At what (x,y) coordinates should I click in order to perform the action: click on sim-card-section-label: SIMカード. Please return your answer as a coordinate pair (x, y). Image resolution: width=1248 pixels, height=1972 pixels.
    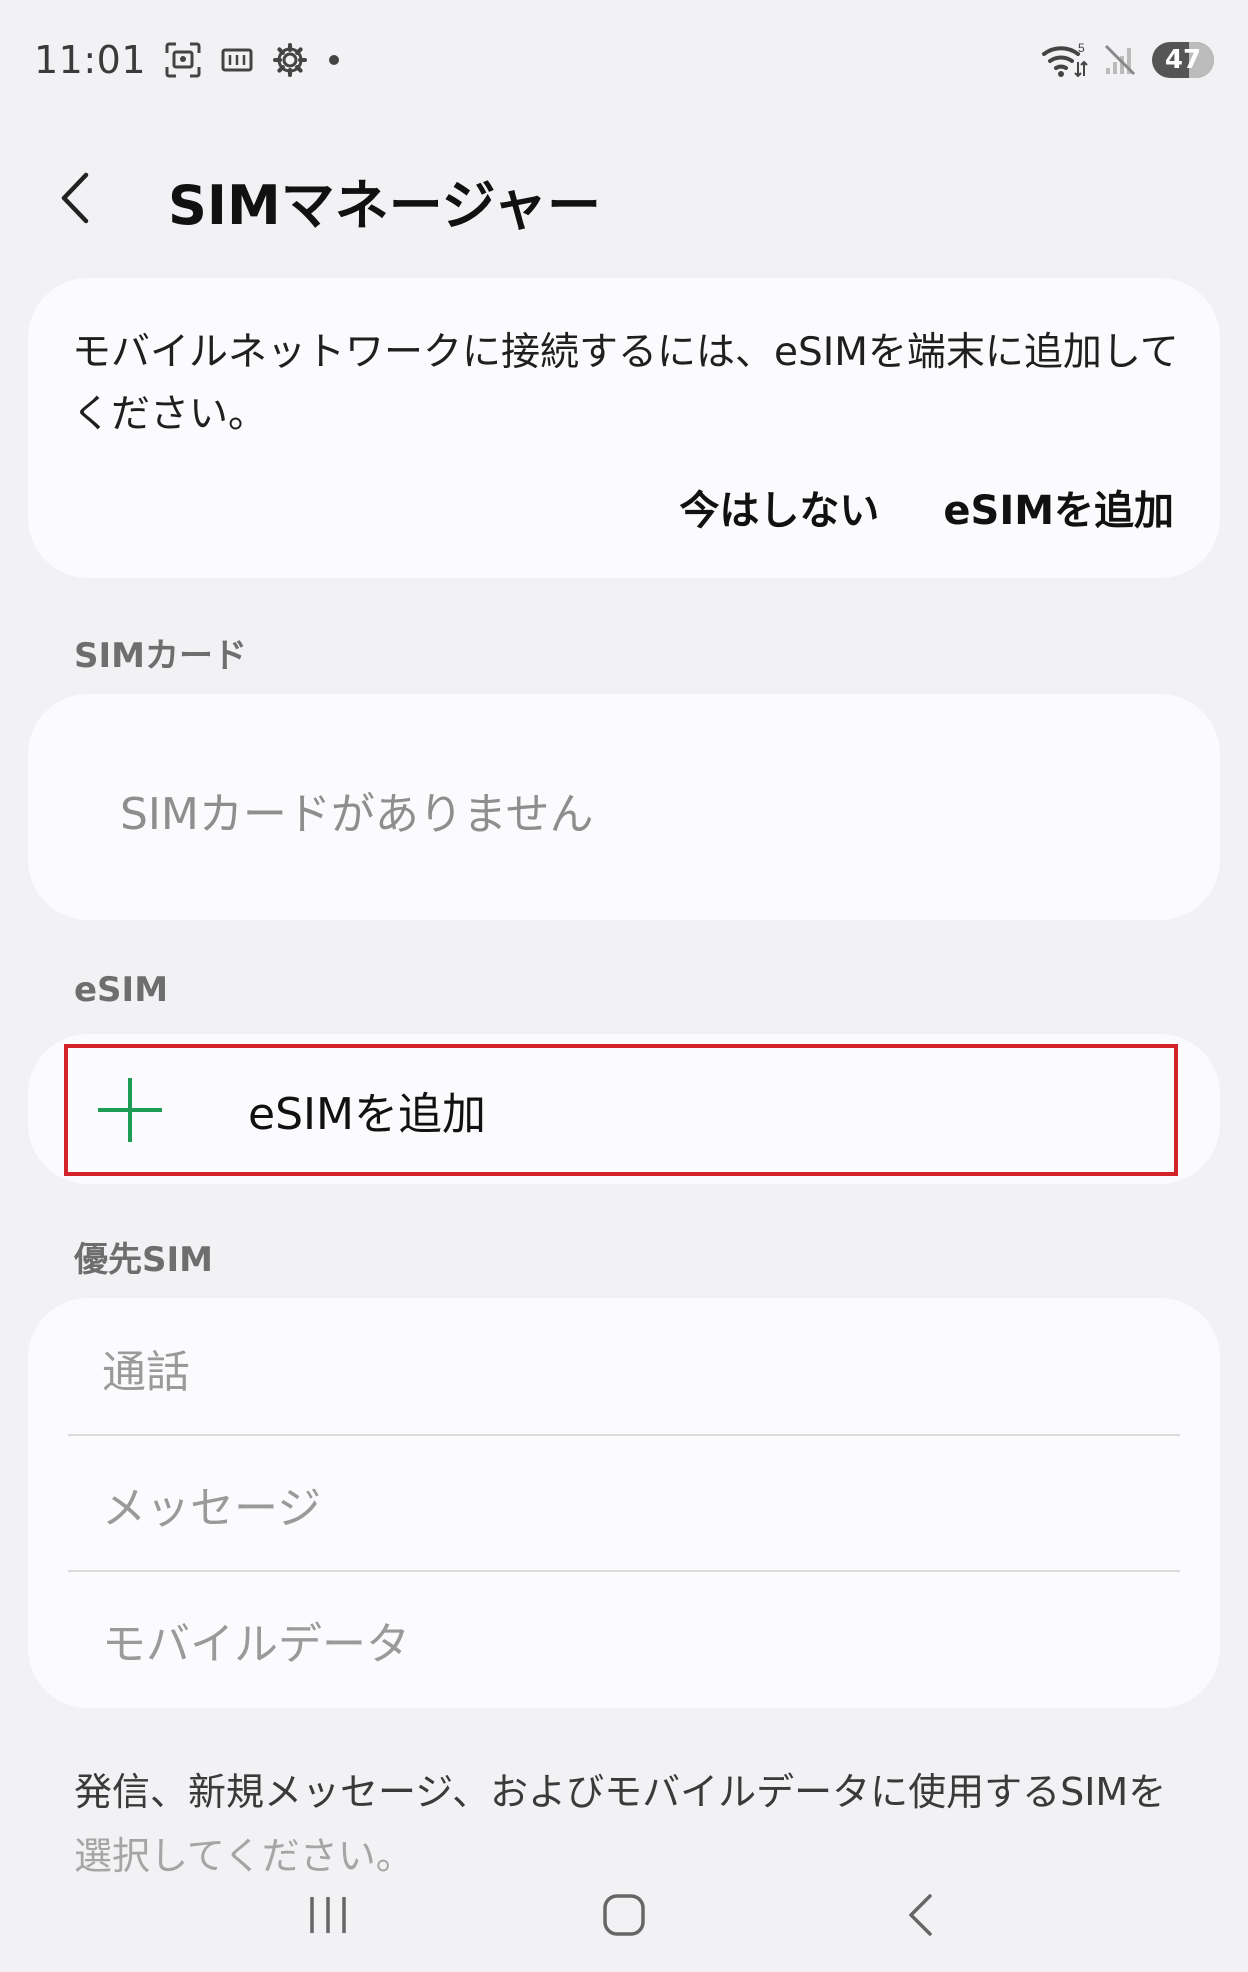
    Looking at the image, I should click on (160, 656).